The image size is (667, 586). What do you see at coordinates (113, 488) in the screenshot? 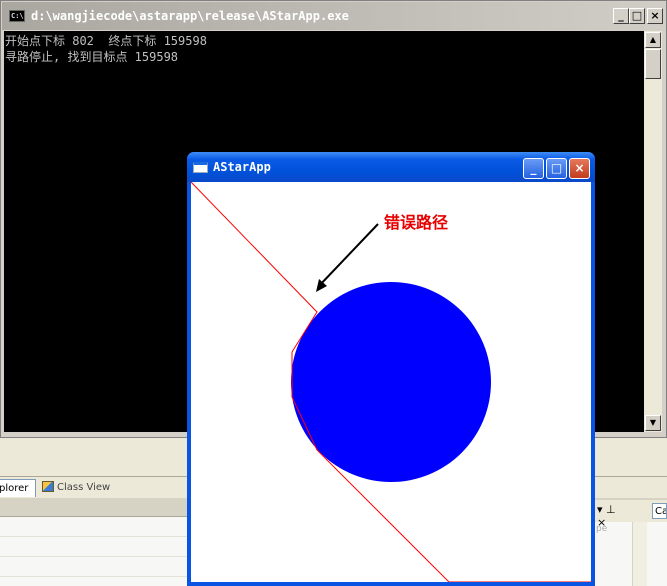
I see `tab-class-view: Class View` at bounding box center [113, 488].